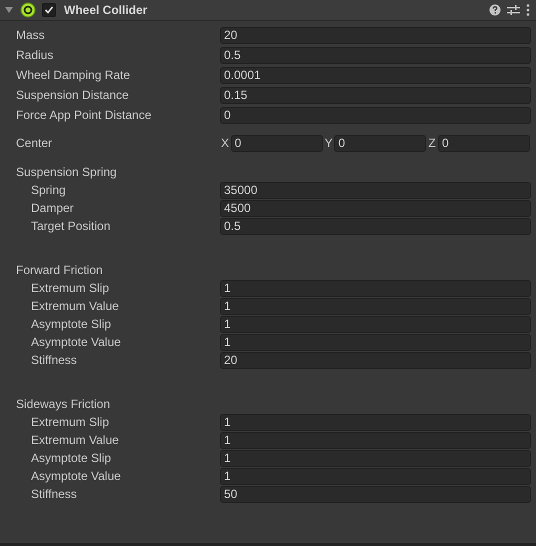  Describe the element at coordinates (59, 270) in the screenshot. I see `group-title: Forward Friction` at that location.